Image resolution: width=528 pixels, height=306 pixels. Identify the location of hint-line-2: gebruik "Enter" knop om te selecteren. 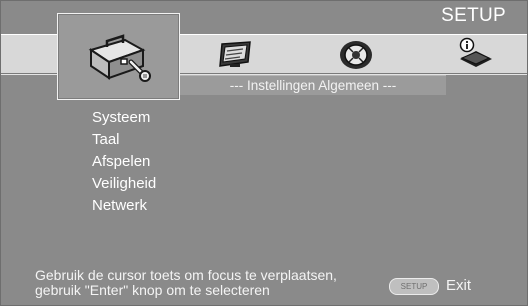
(152, 290).